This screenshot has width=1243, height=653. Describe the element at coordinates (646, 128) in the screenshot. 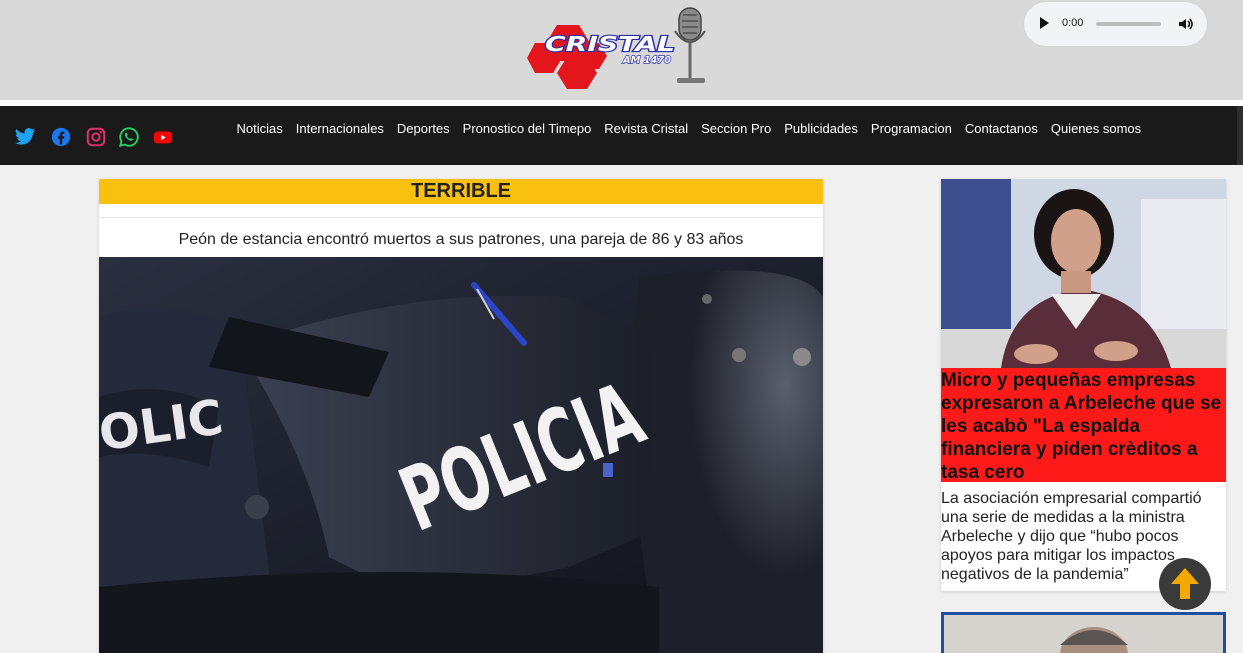

I see `nav-item-revista-cristal: Revista Cristal` at that location.